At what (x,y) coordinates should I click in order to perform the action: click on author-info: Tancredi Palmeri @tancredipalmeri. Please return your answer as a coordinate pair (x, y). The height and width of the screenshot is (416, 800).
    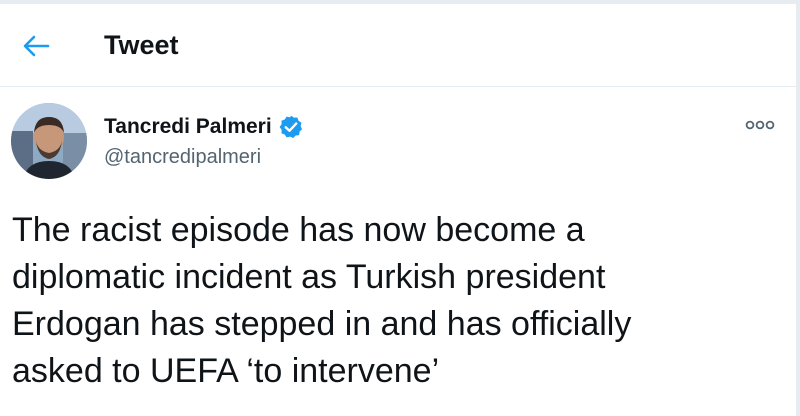
    Looking at the image, I should click on (204, 142).